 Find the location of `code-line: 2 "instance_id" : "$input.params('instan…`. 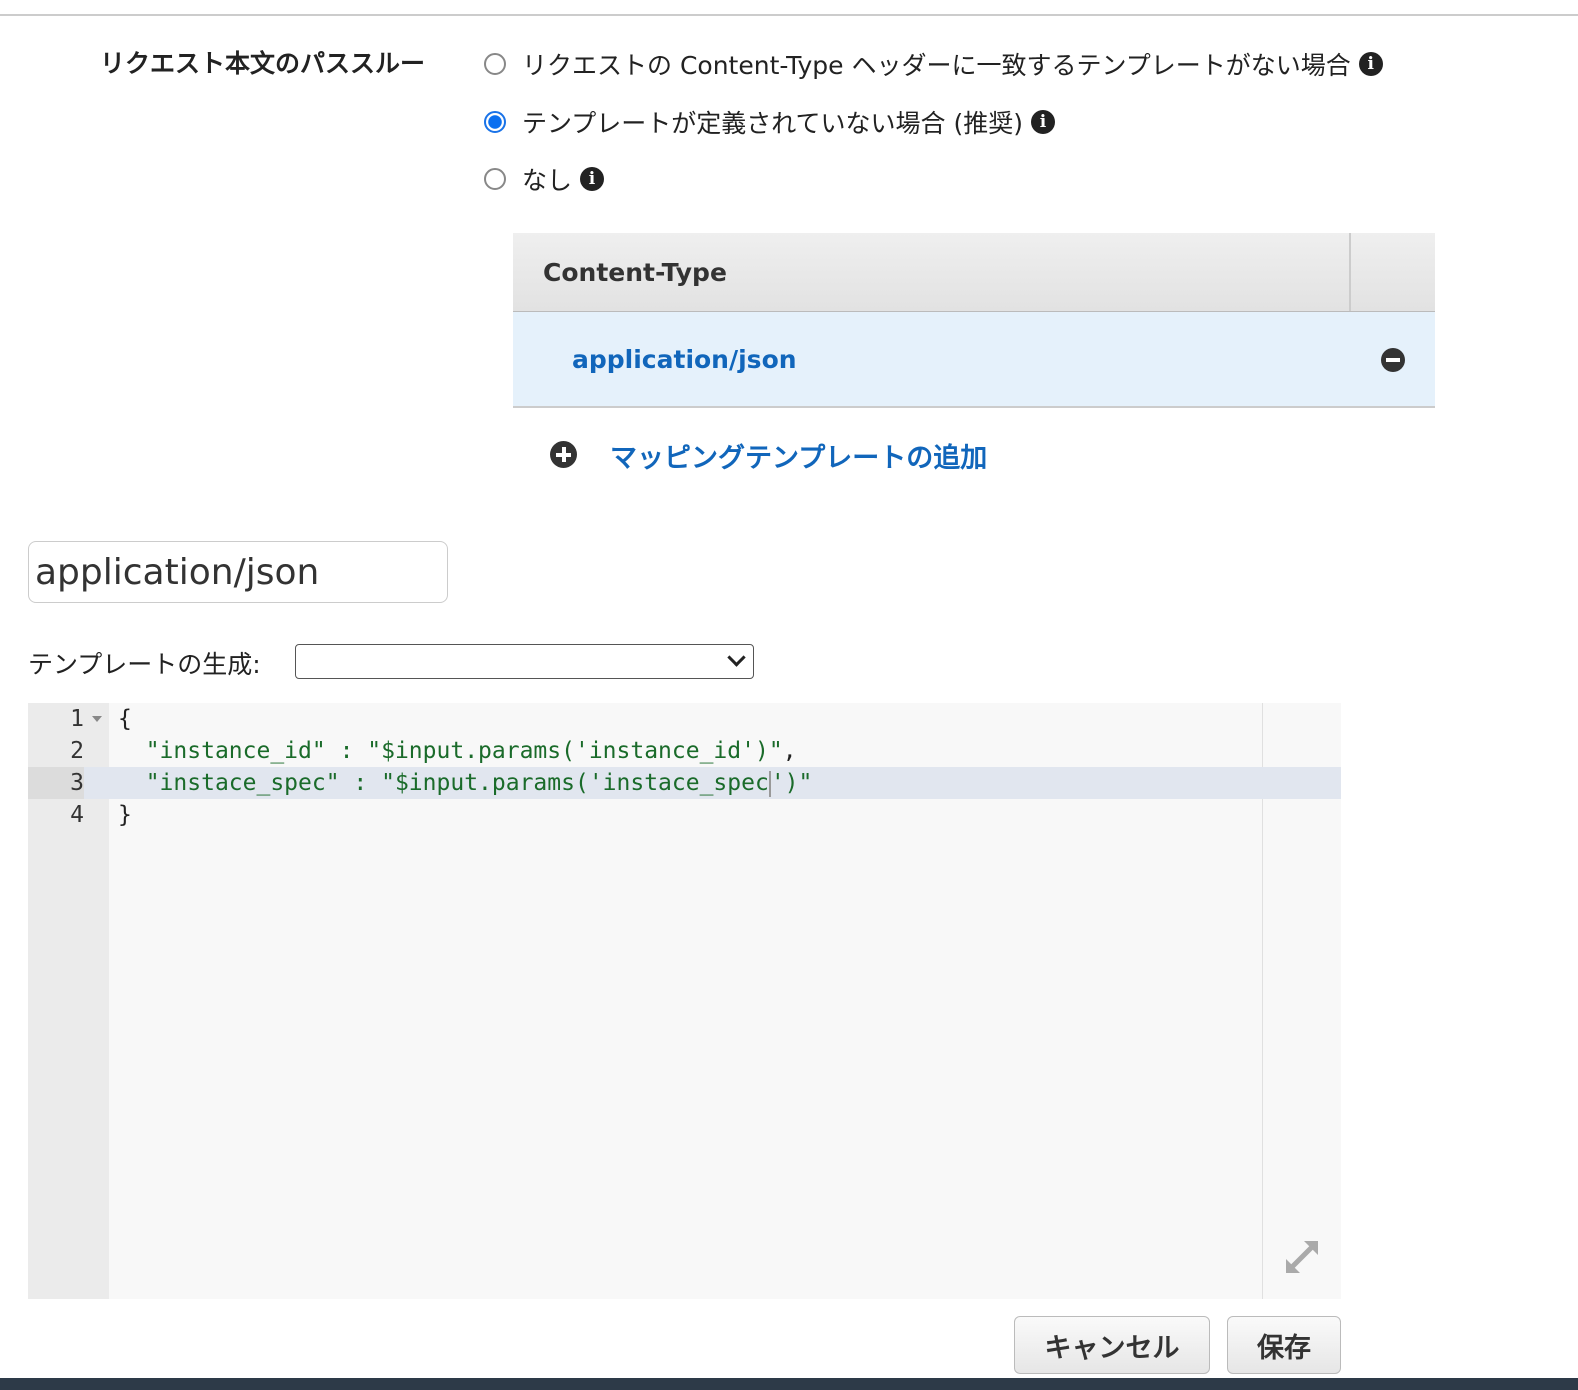

code-line: 2 "instance_id" : "$input.params('instan… is located at coordinates (684, 751).